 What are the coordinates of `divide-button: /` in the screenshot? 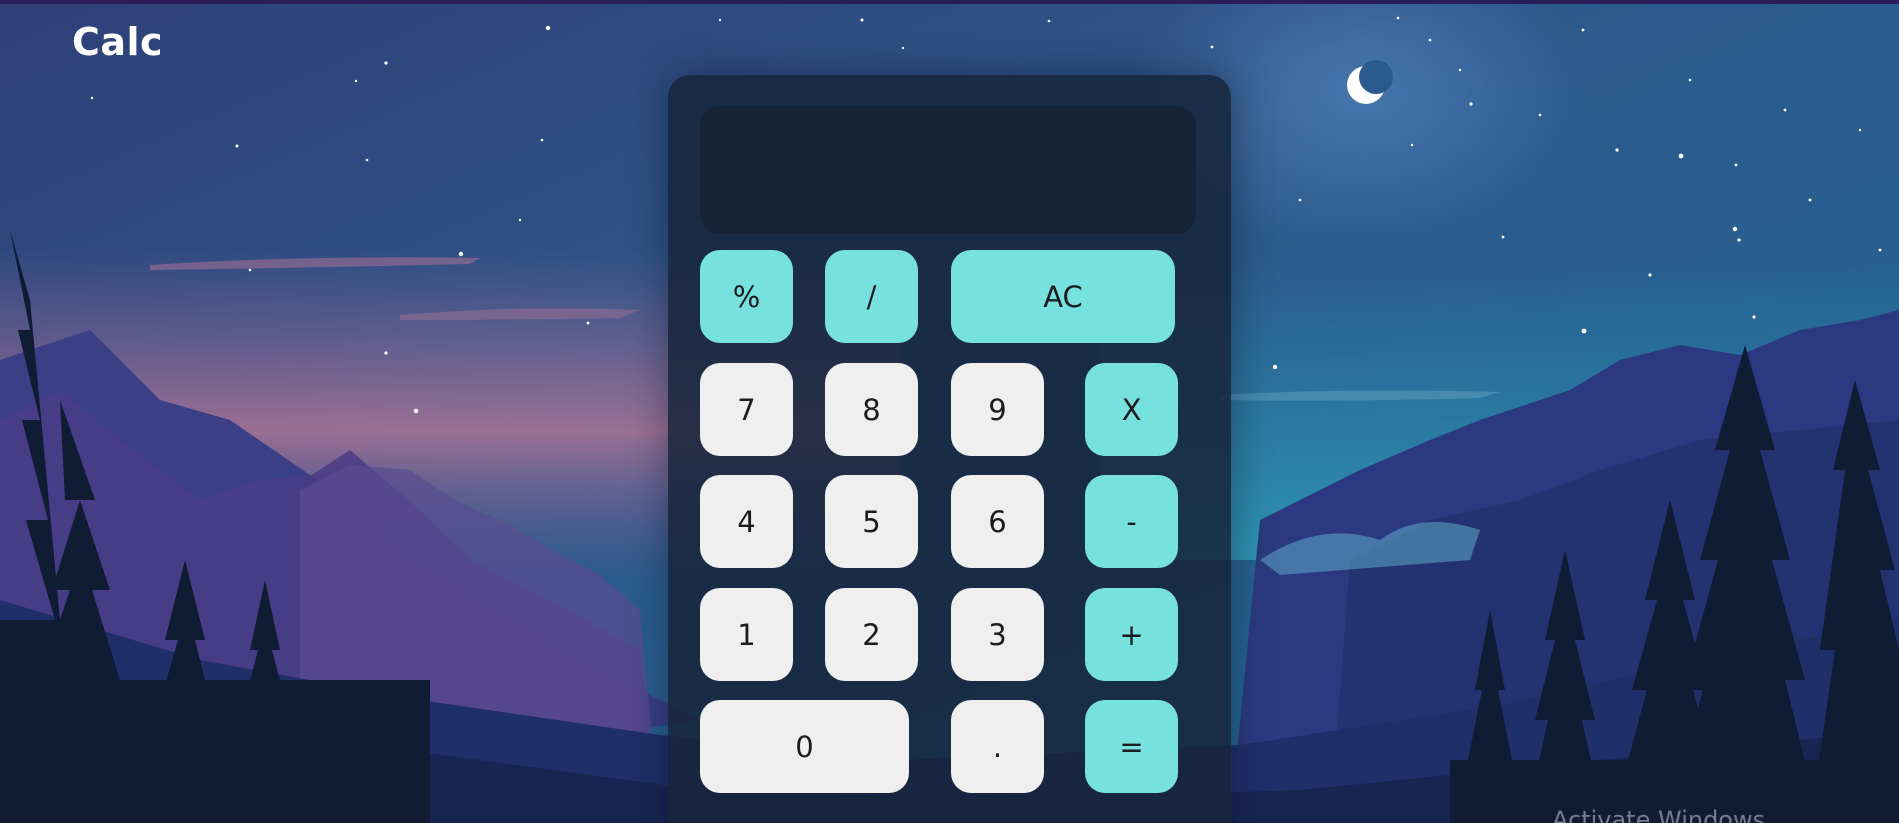 It's located at (871, 296).